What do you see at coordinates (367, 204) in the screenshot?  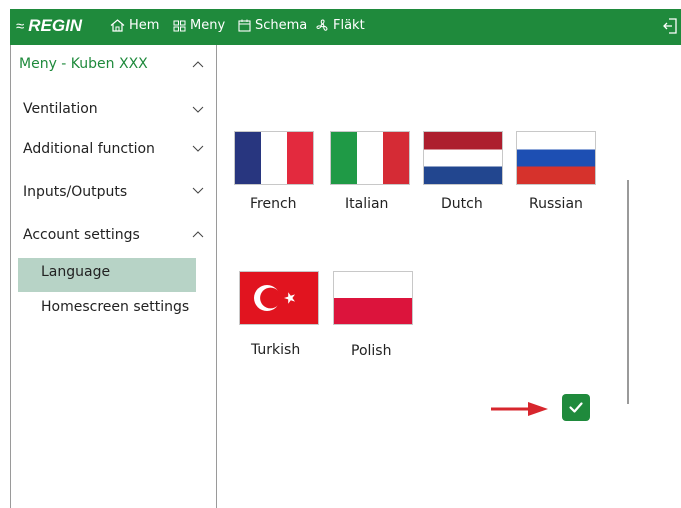 I see `language-label: Italian` at bounding box center [367, 204].